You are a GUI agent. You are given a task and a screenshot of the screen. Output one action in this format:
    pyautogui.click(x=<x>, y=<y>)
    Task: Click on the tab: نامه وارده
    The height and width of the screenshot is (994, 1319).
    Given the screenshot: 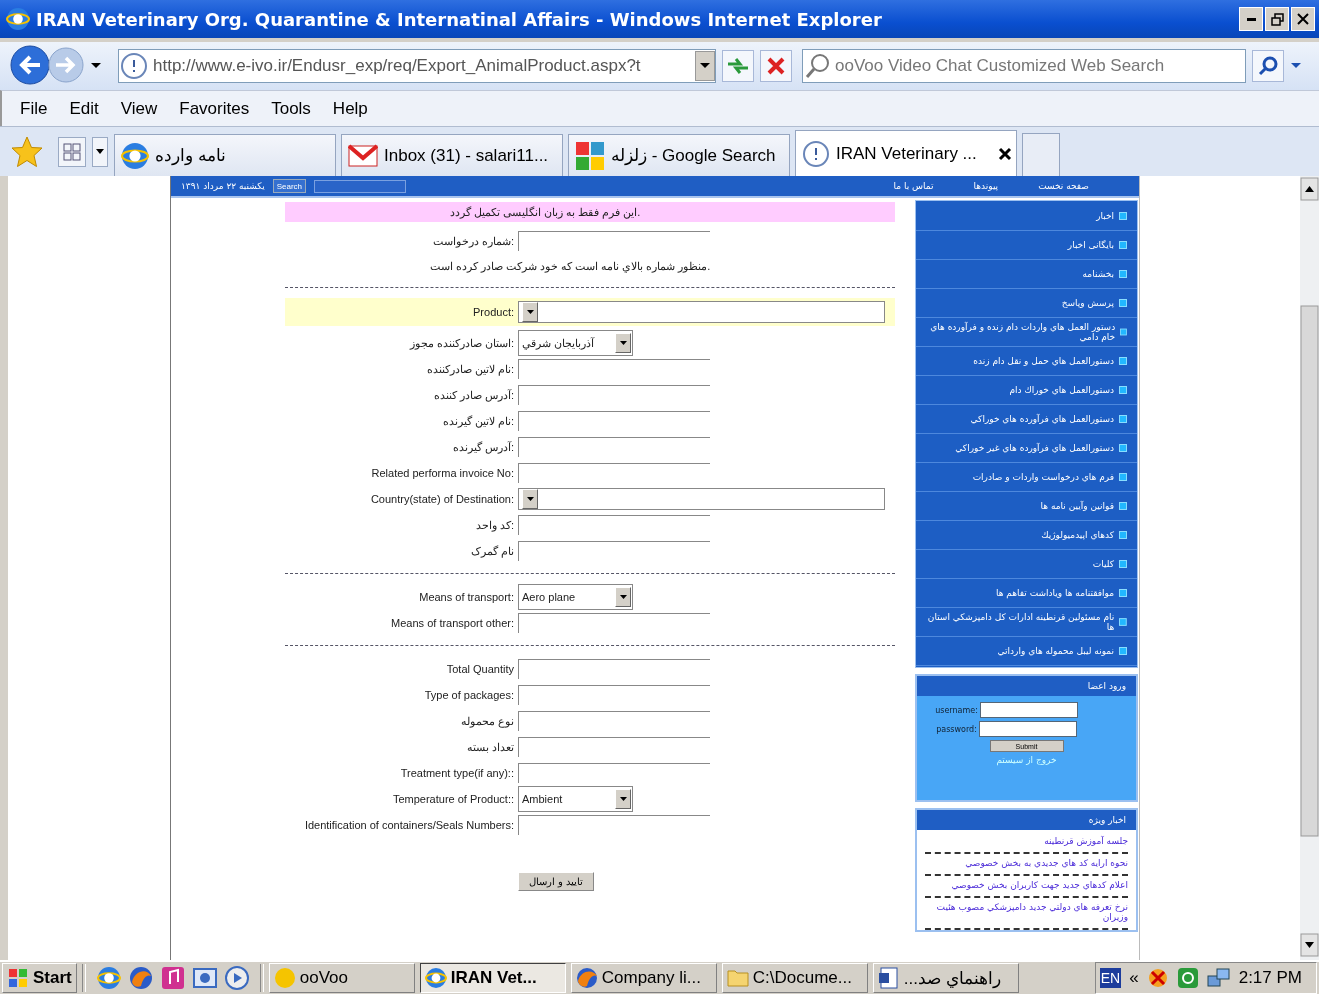 What is the action you would take?
    pyautogui.click(x=225, y=155)
    